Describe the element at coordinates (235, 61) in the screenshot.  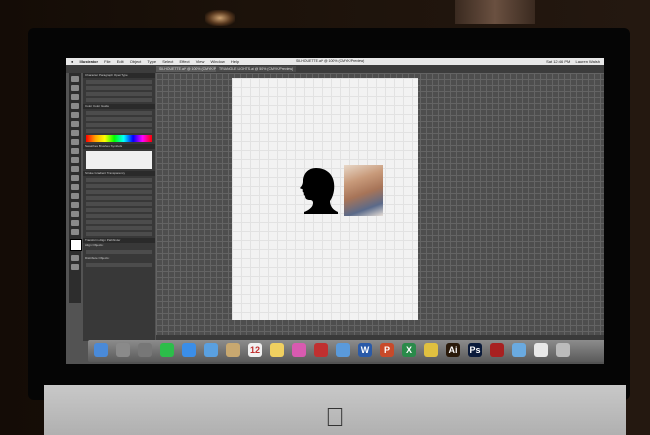
I see `menu-help: Help` at that location.